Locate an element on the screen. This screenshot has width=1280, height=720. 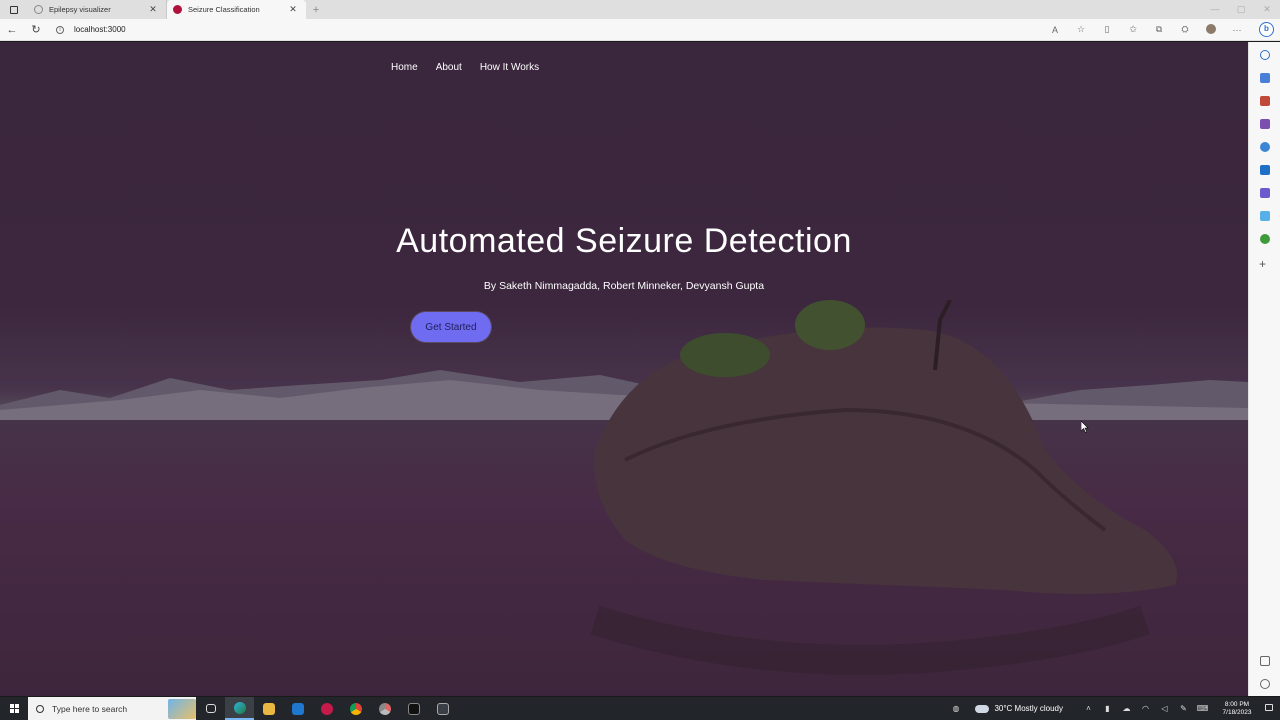
main-nav: Home About How It Works is located at coordinates (465, 67).